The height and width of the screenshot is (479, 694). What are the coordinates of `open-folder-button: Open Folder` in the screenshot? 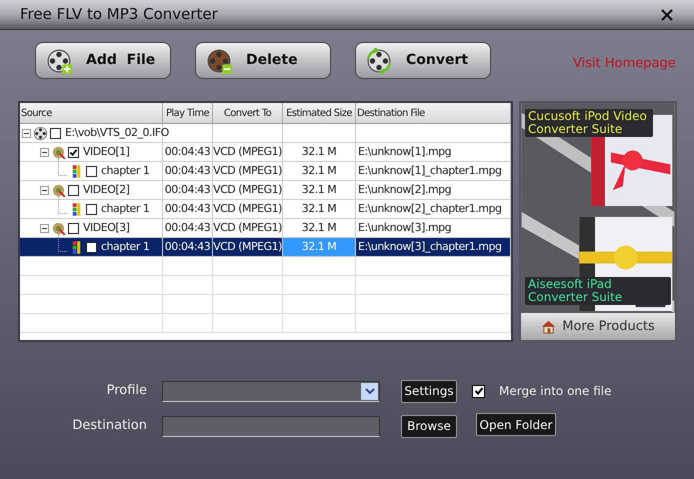 It's located at (516, 424).